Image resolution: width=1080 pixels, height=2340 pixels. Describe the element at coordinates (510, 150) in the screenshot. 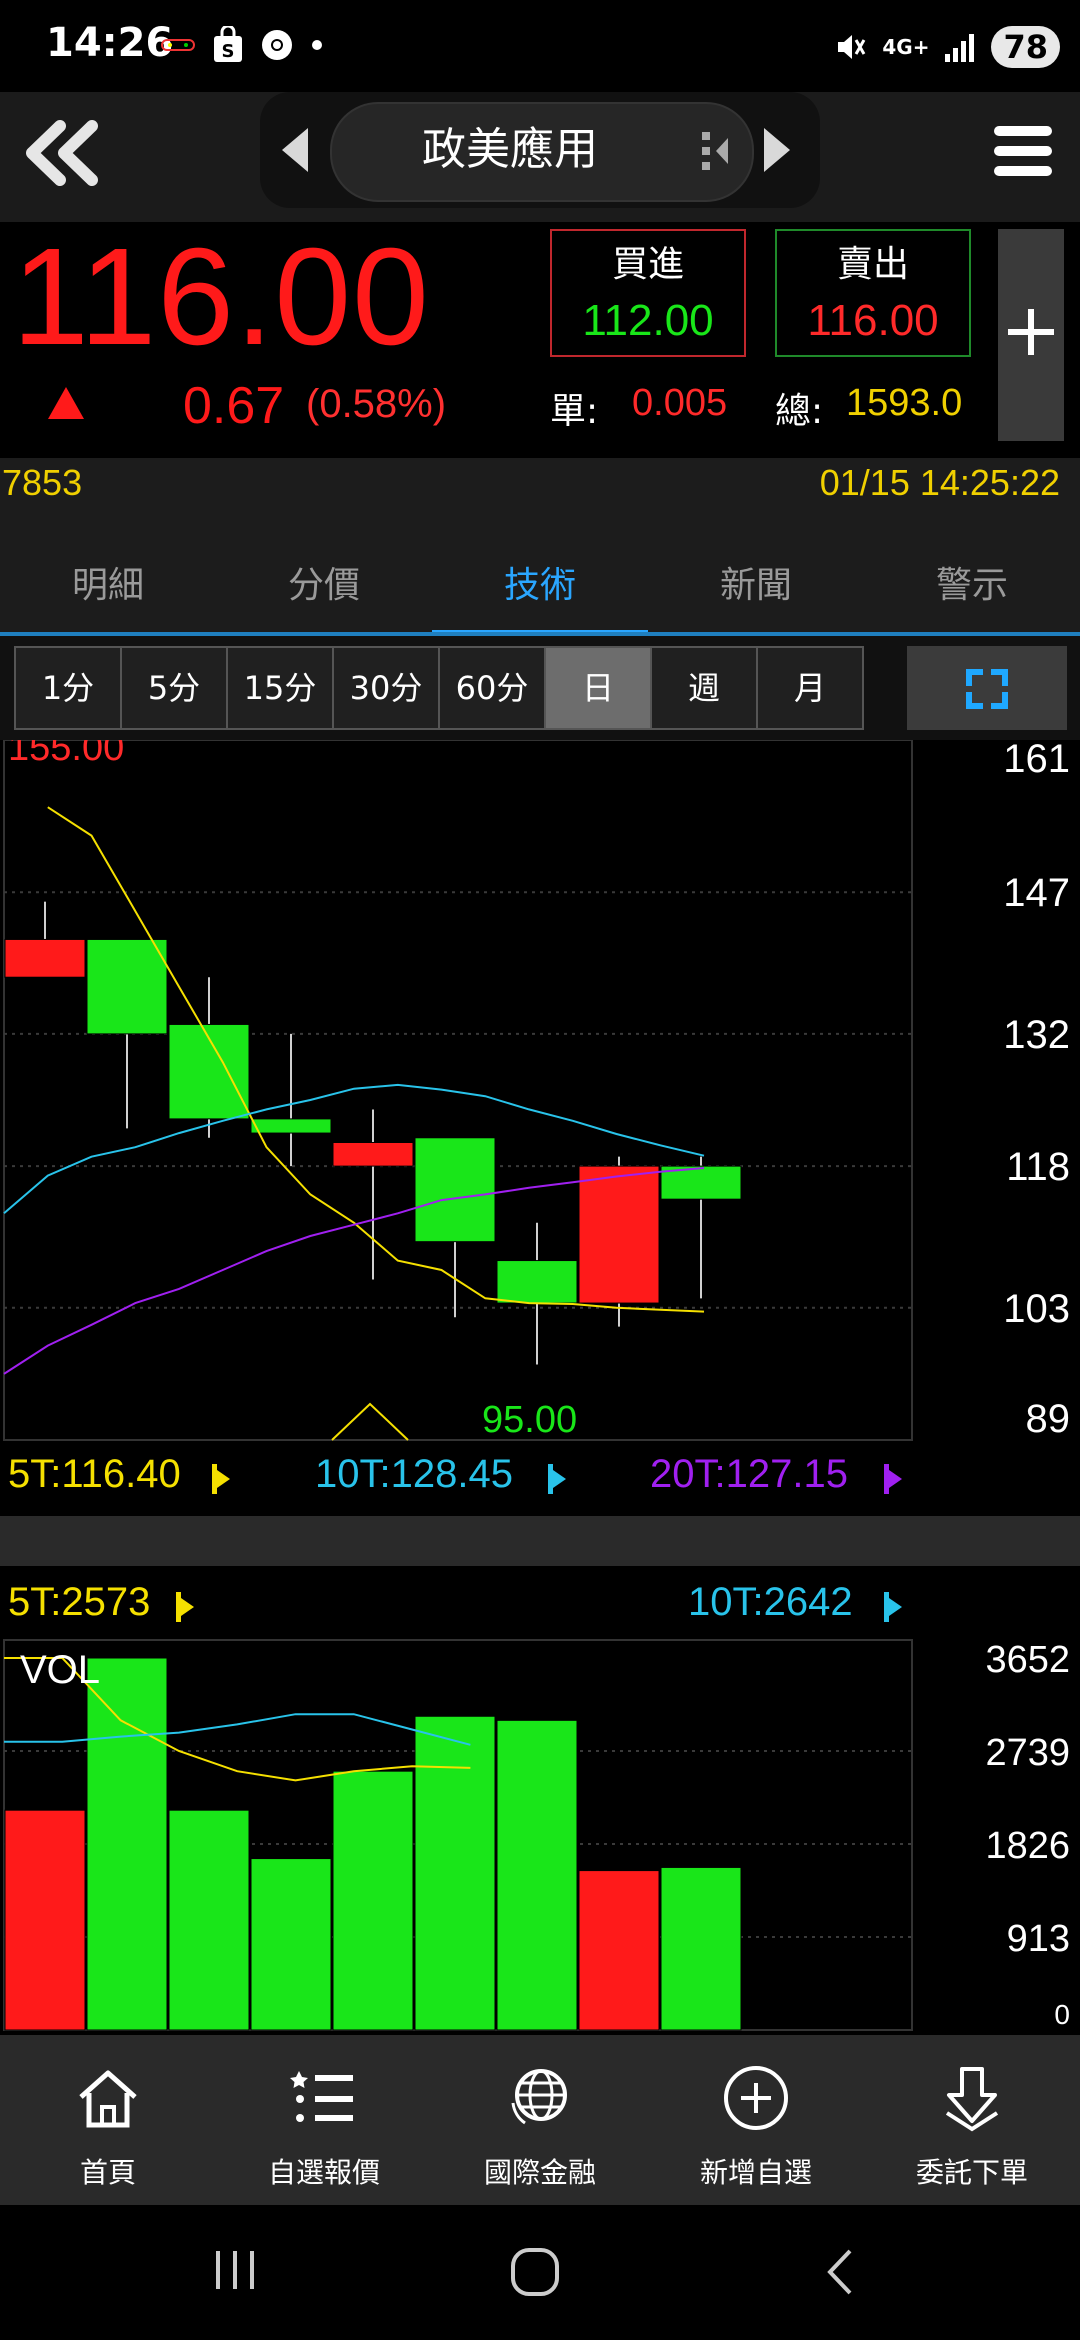

I see `stock-title: 政美應用` at that location.